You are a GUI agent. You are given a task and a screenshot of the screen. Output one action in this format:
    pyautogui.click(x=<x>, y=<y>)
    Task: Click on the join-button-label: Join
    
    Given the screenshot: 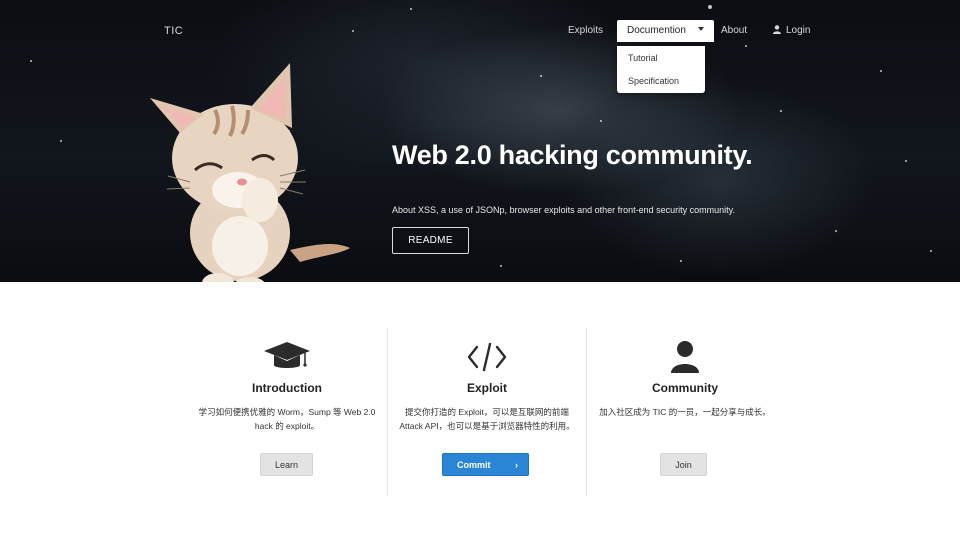 What is the action you would take?
    pyautogui.click(x=683, y=465)
    